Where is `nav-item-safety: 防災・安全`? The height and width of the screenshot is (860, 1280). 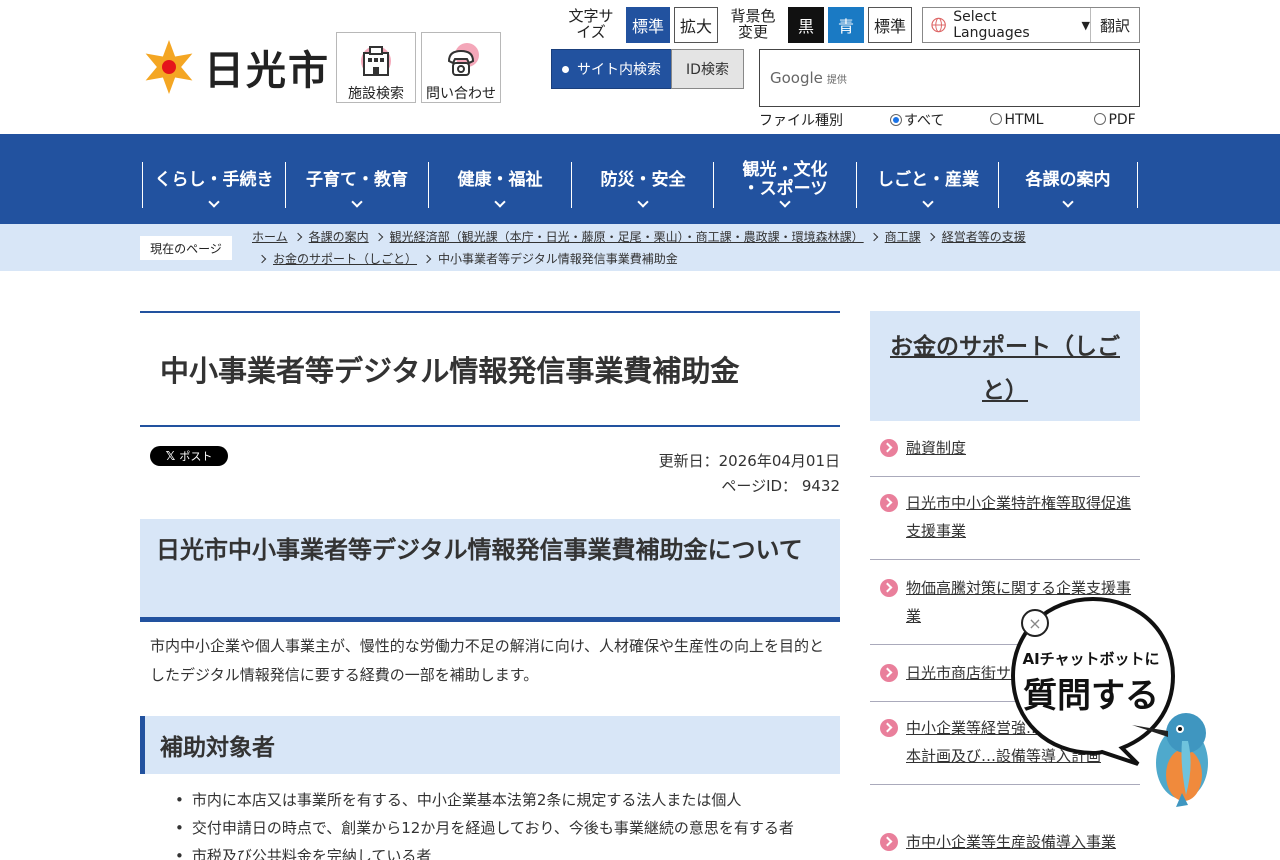 nav-item-safety: 防災・安全 is located at coordinates (642, 185).